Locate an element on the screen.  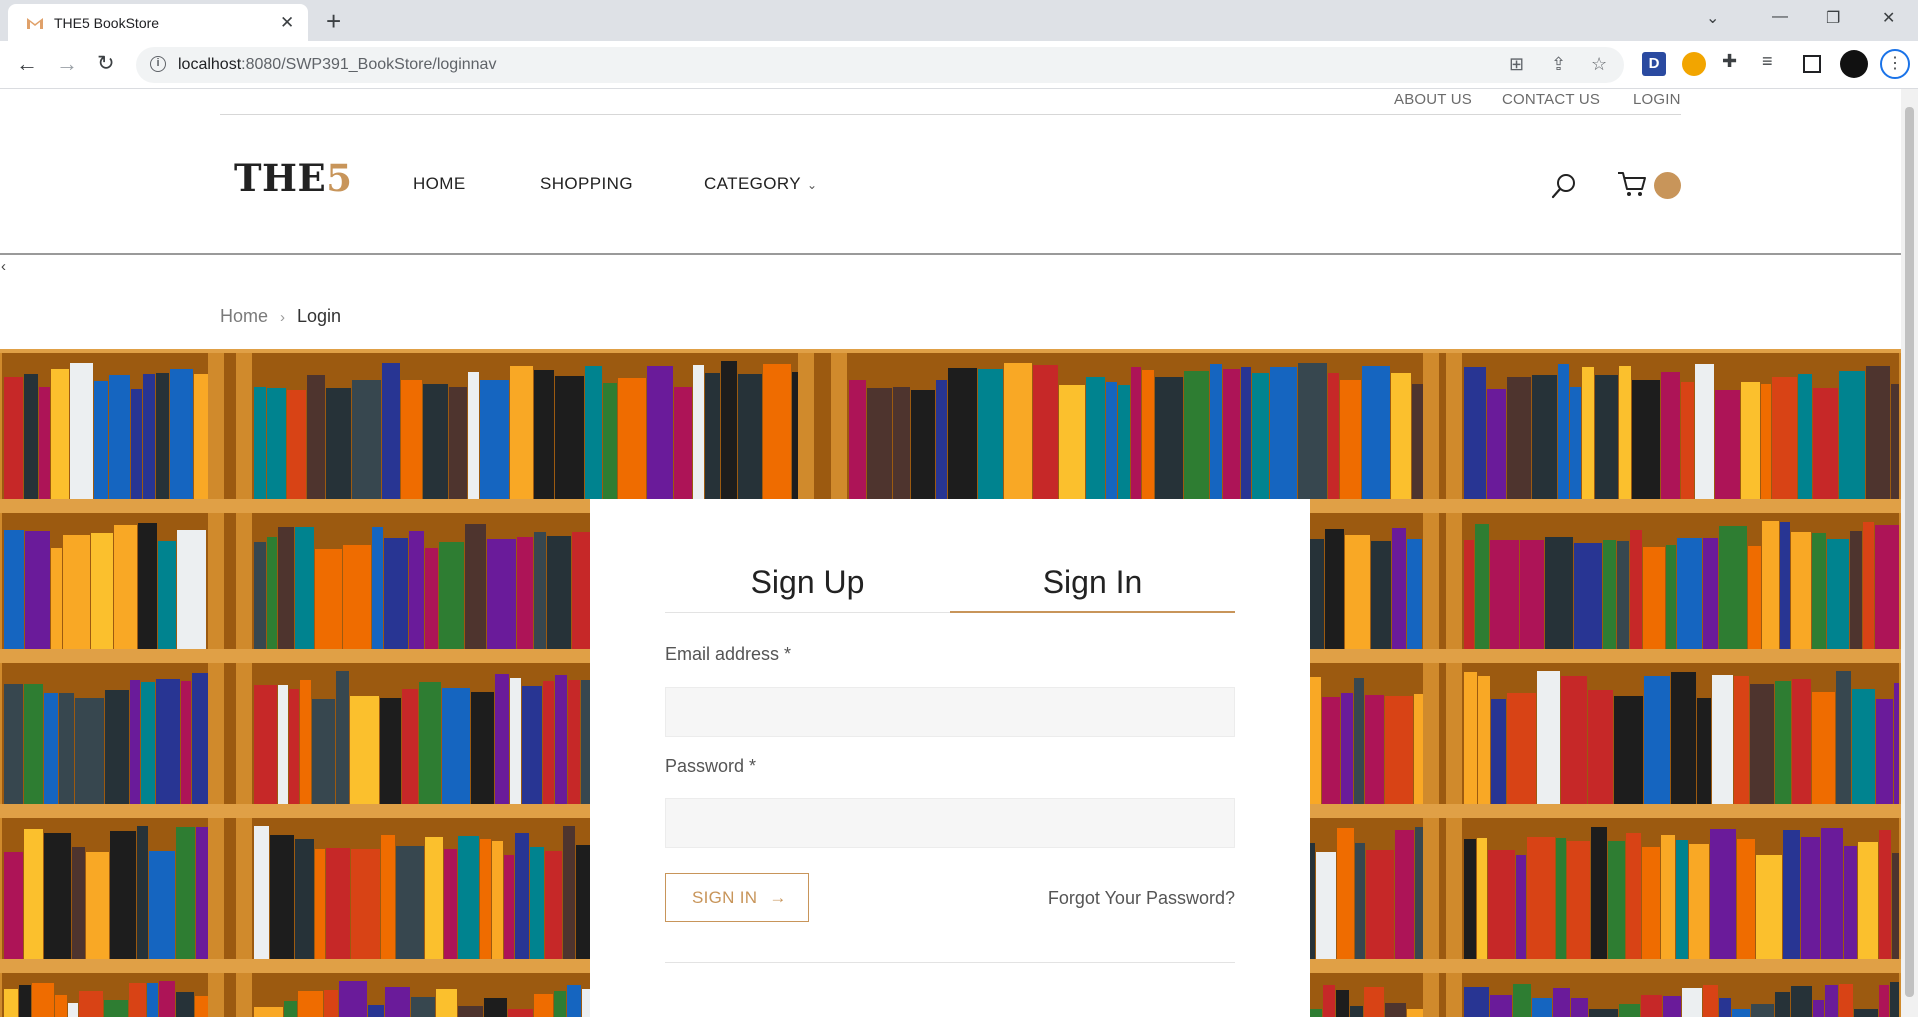
forward-icon: → is located at coordinates (67, 64).